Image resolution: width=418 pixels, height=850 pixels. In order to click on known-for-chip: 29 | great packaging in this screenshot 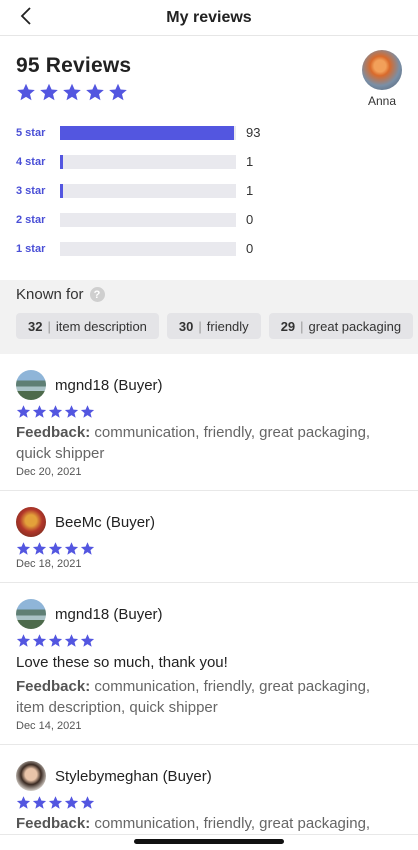, I will do `click(341, 326)`.